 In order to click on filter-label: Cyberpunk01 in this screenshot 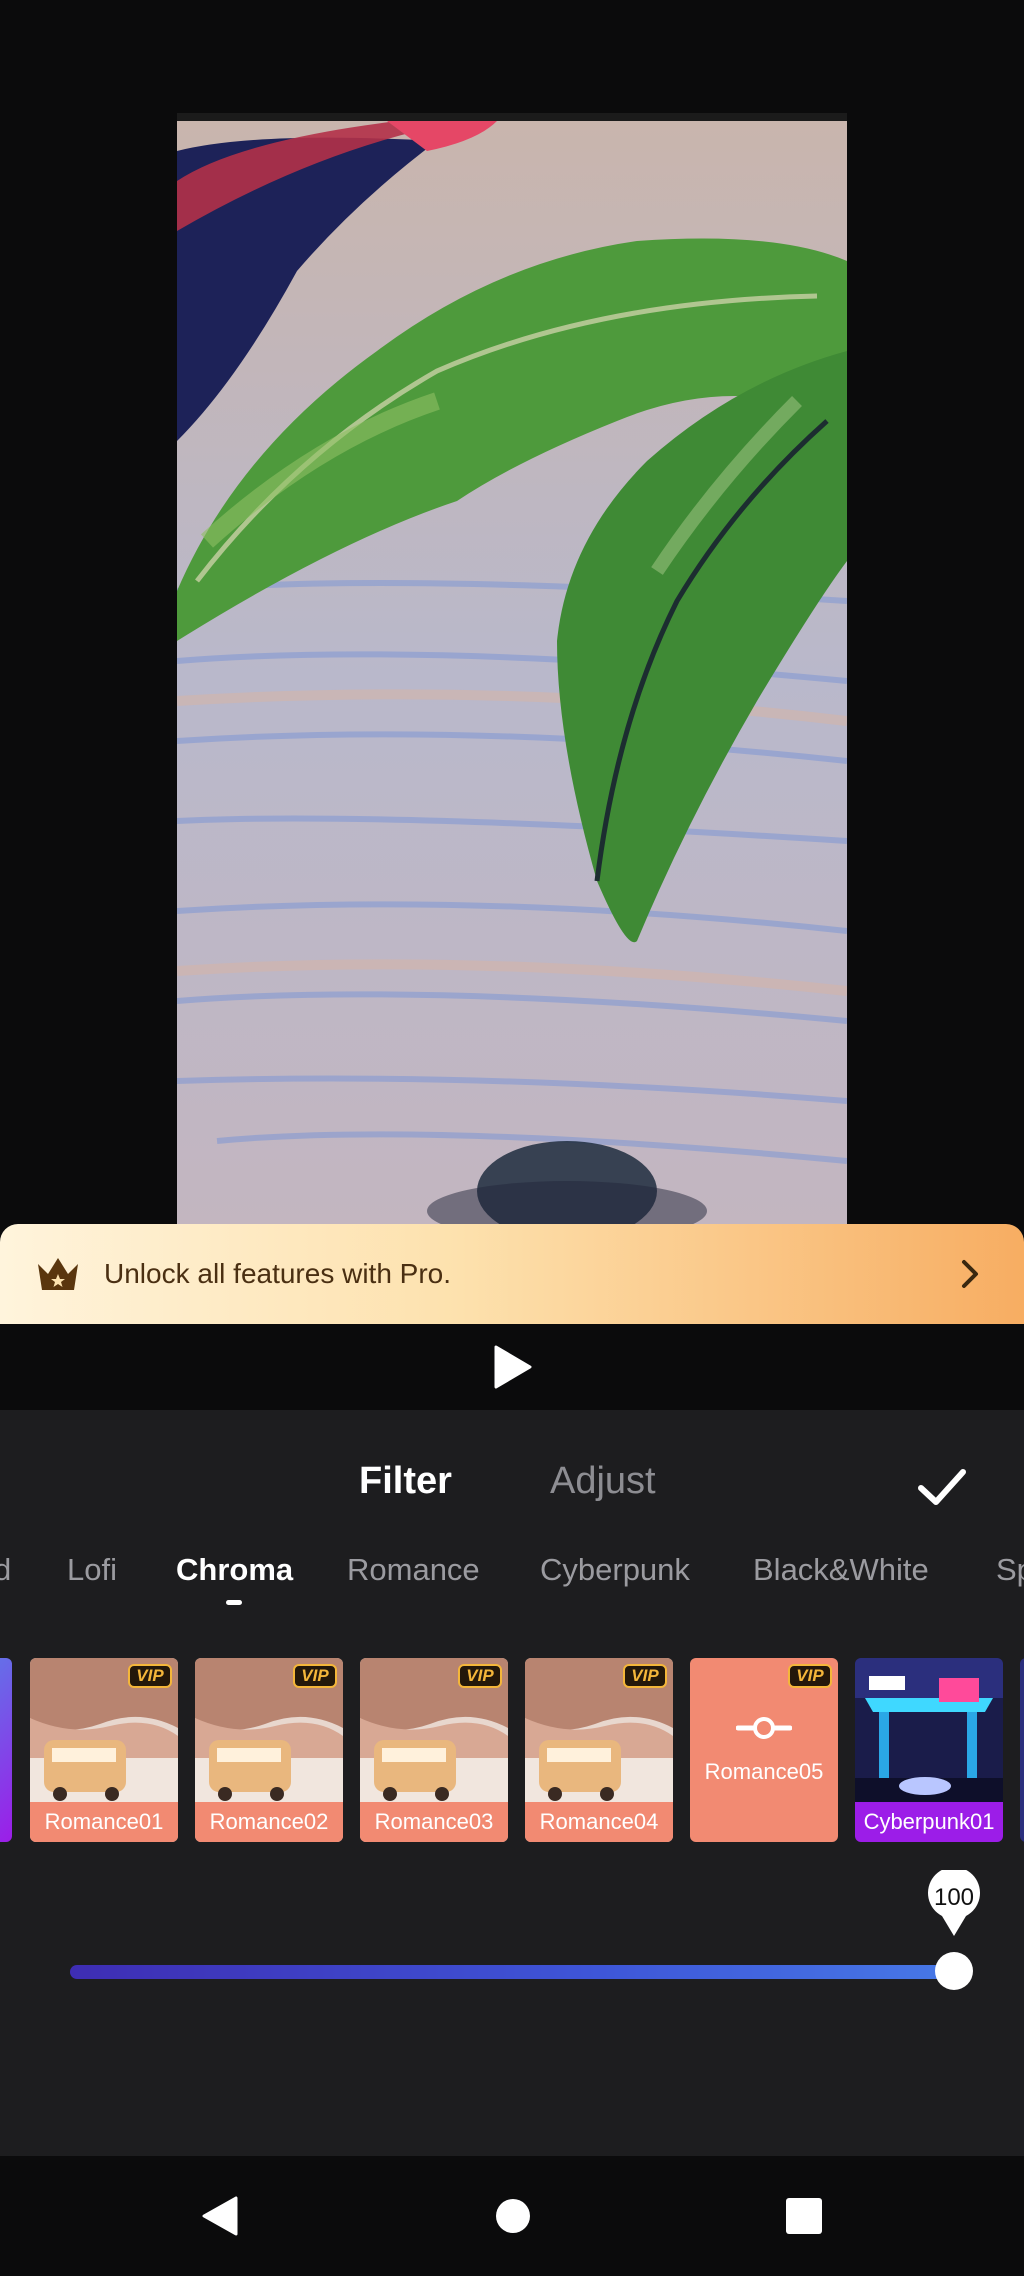, I will do `click(929, 1822)`.